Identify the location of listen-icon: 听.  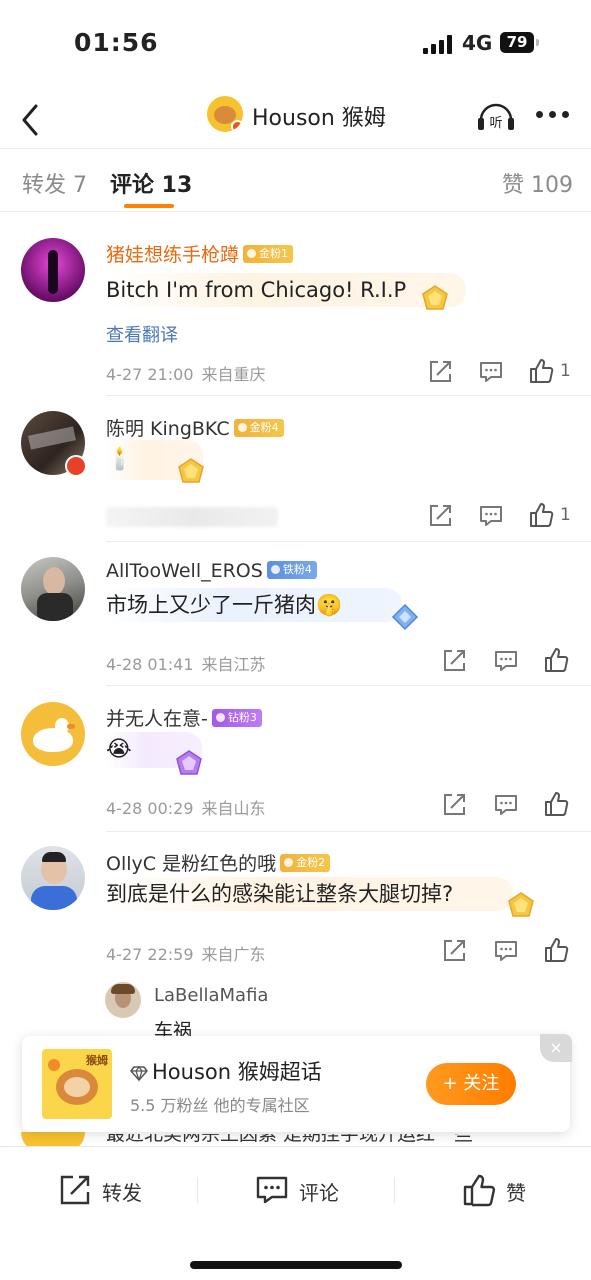
(496, 116).